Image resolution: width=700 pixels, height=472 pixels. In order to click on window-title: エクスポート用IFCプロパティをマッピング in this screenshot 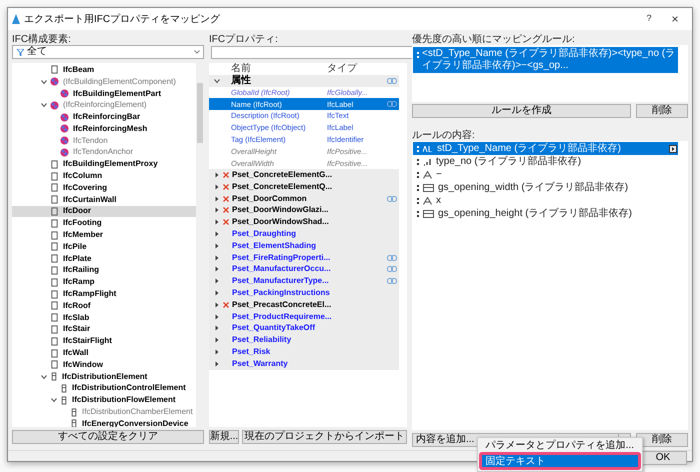, I will do `click(122, 19)`.